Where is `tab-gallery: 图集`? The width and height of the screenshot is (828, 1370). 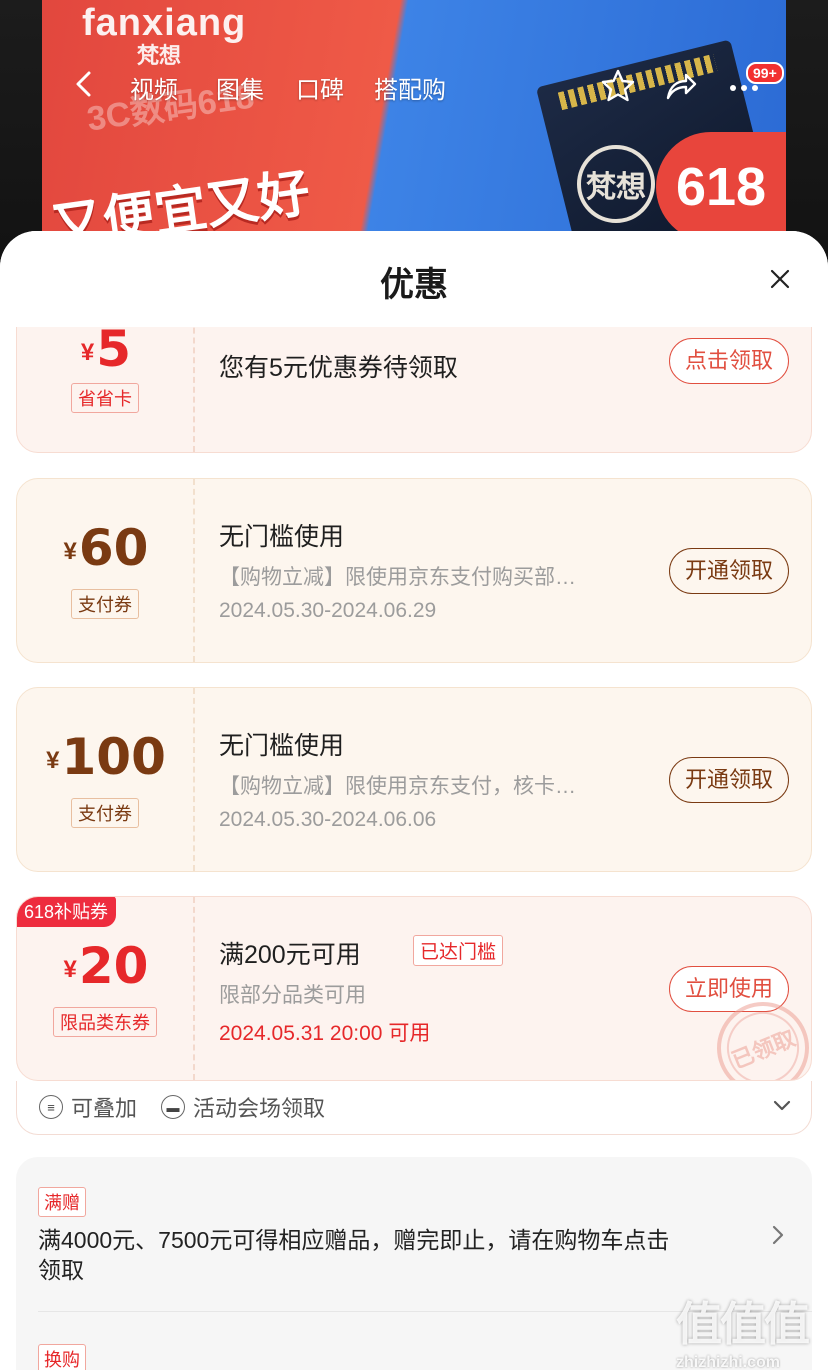 tab-gallery: 图集 is located at coordinates (240, 87).